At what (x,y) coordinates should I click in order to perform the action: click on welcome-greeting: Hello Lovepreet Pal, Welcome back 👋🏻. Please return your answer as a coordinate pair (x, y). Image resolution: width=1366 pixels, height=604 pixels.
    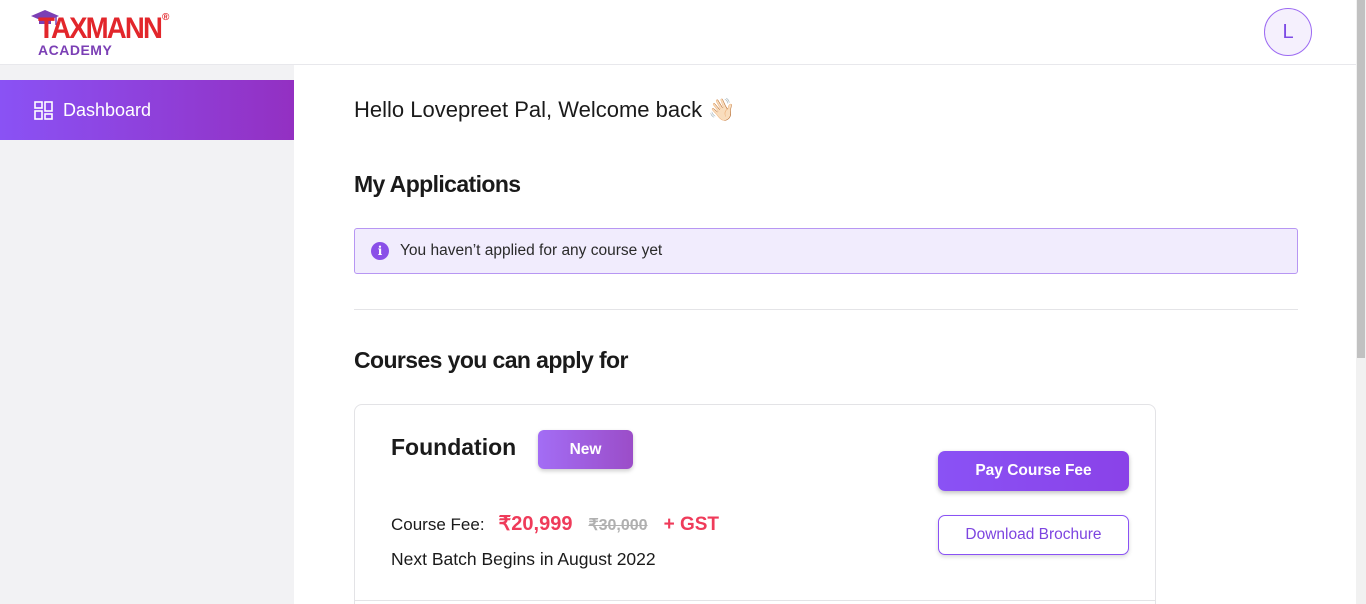
    Looking at the image, I should click on (545, 109).